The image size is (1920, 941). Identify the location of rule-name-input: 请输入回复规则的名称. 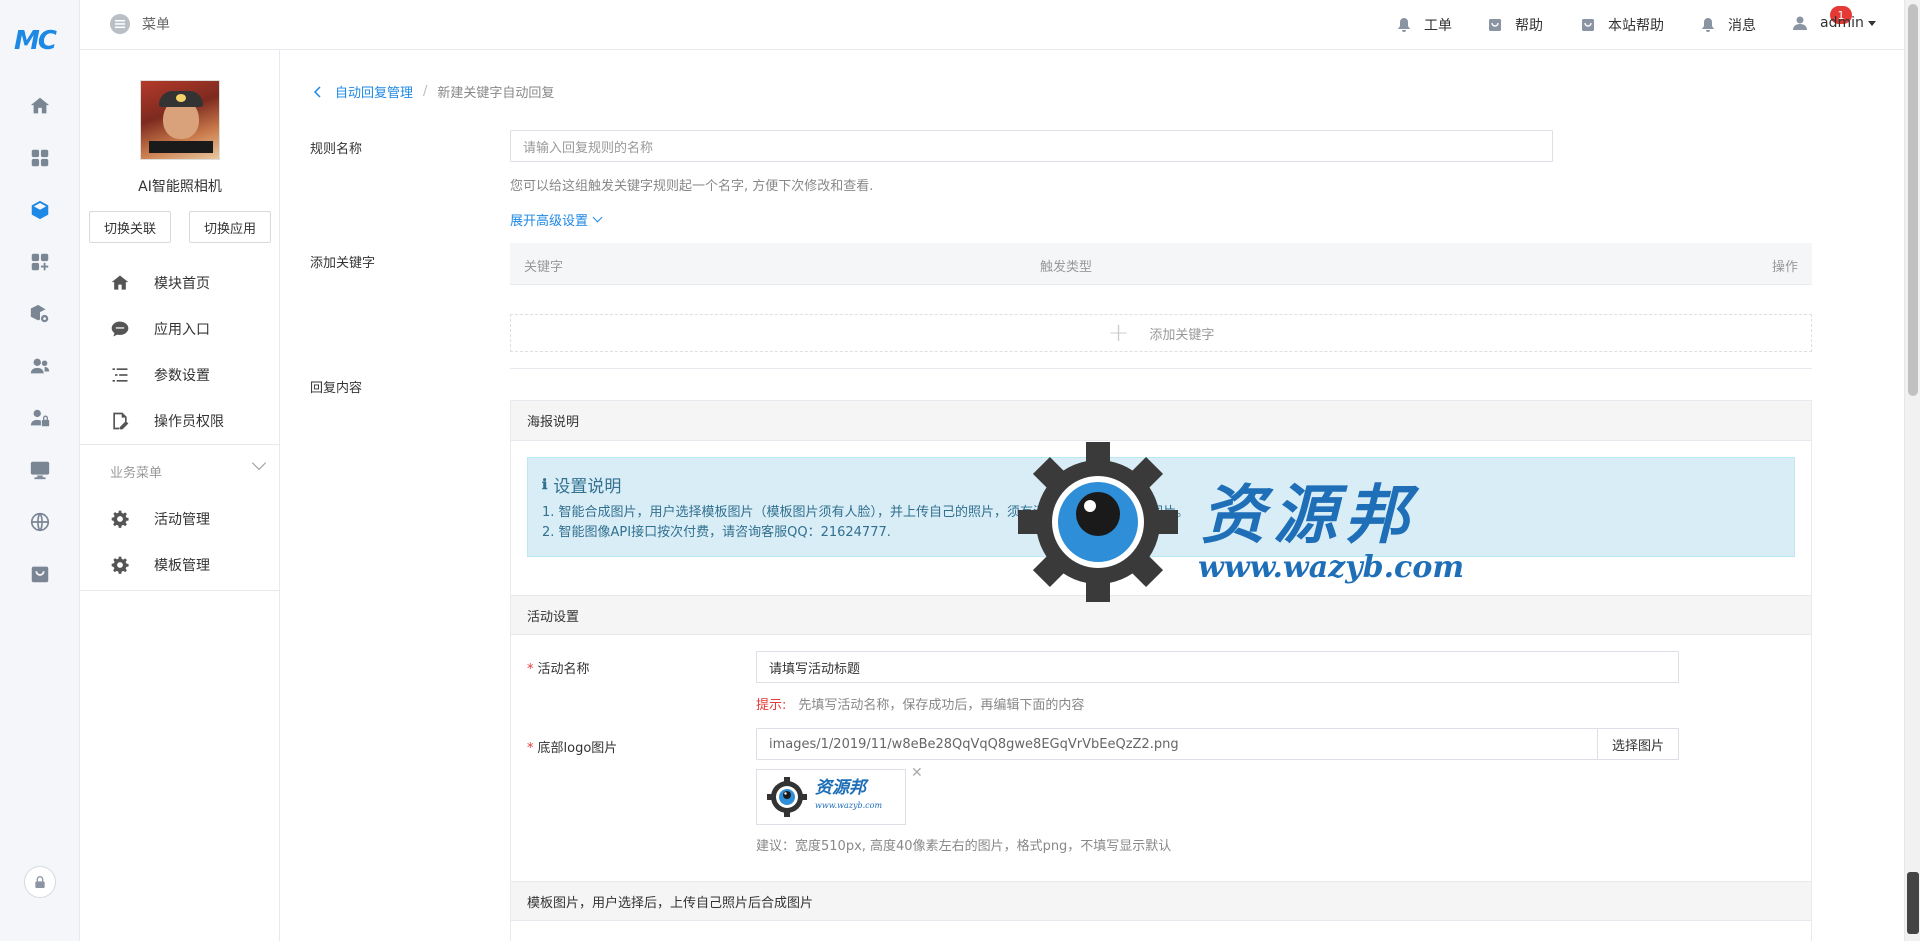
(1031, 146).